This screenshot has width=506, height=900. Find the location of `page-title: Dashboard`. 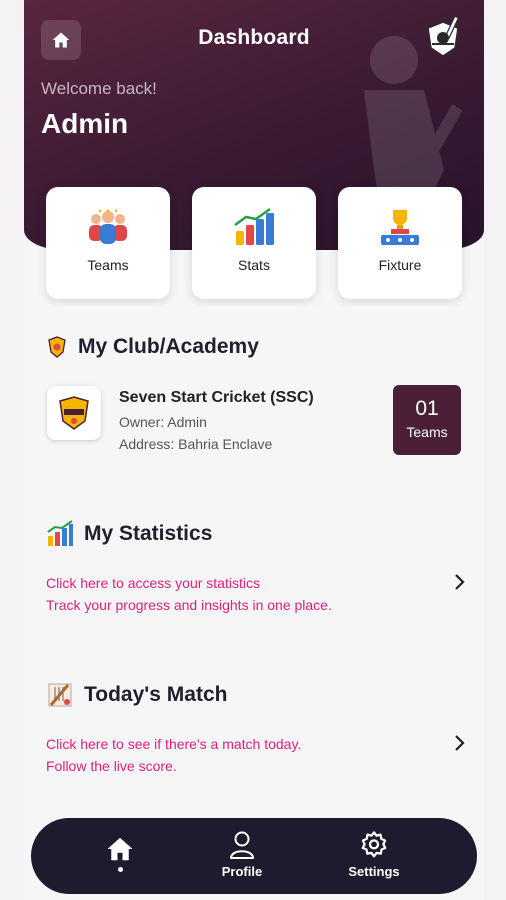

page-title: Dashboard is located at coordinates (254, 37).